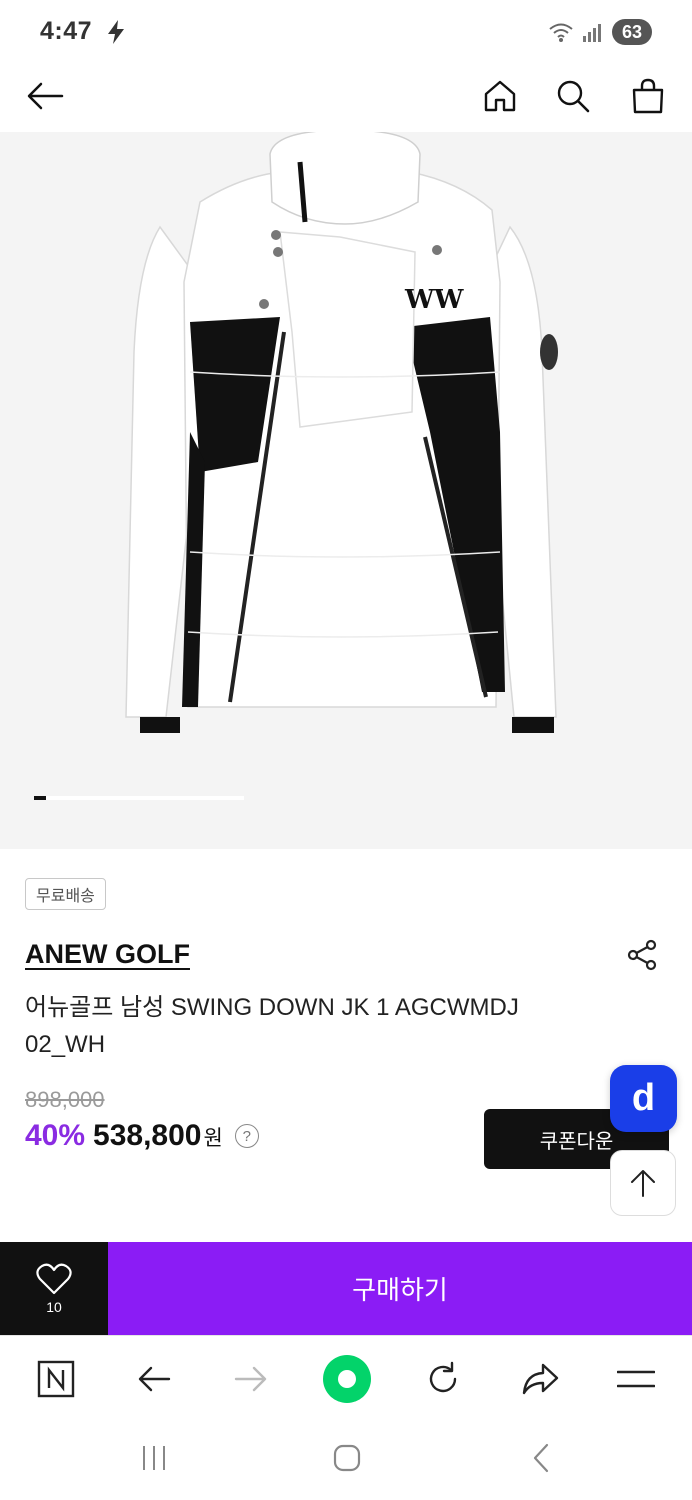  I want to click on home-button, so click(500, 96).